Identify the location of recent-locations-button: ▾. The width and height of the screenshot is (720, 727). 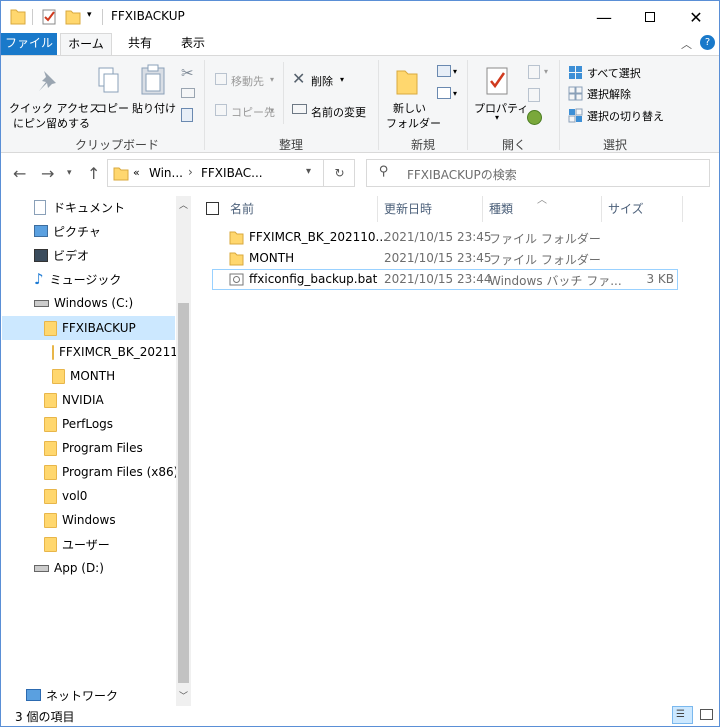
(69, 173).